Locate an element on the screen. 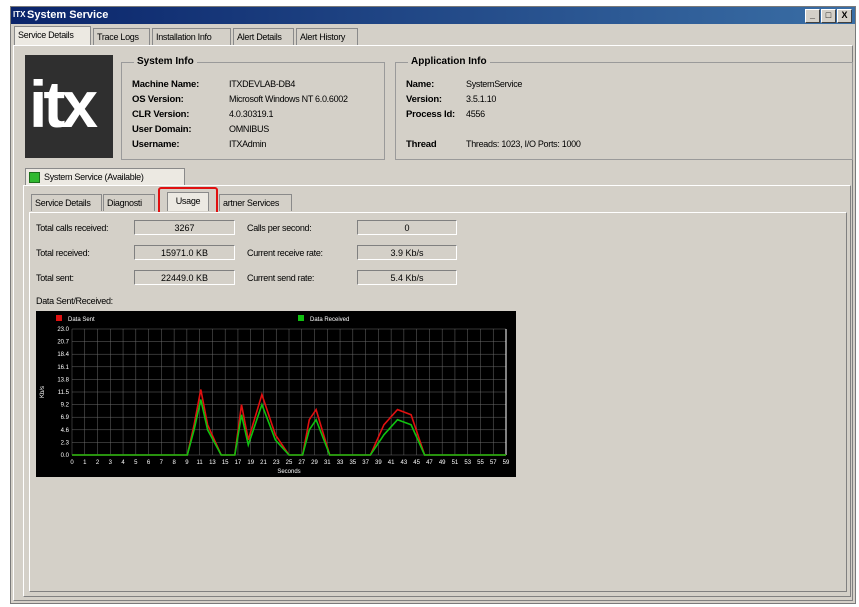 Image resolution: width=859 pixels, height=607 pixels. send-rate-field: 5.4 Kb/s is located at coordinates (407, 277).